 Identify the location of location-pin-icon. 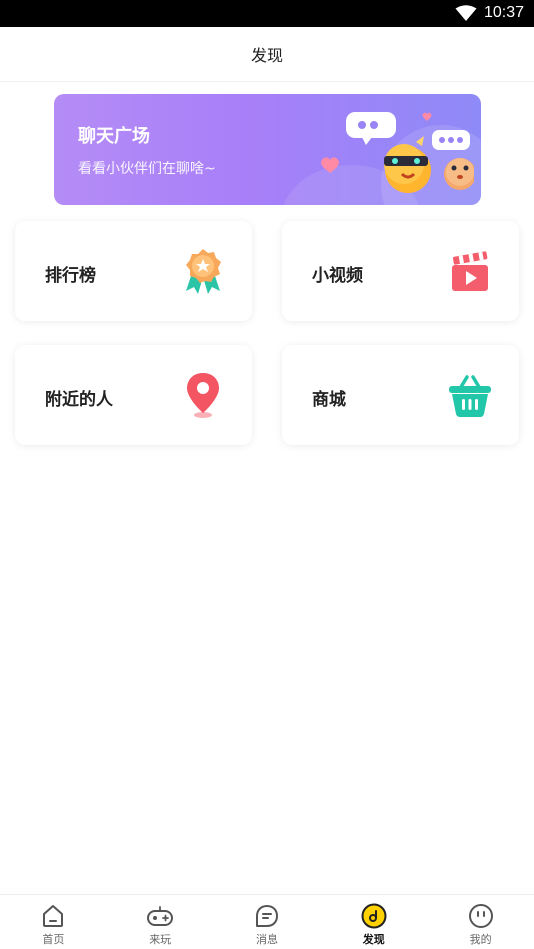
(203, 395).